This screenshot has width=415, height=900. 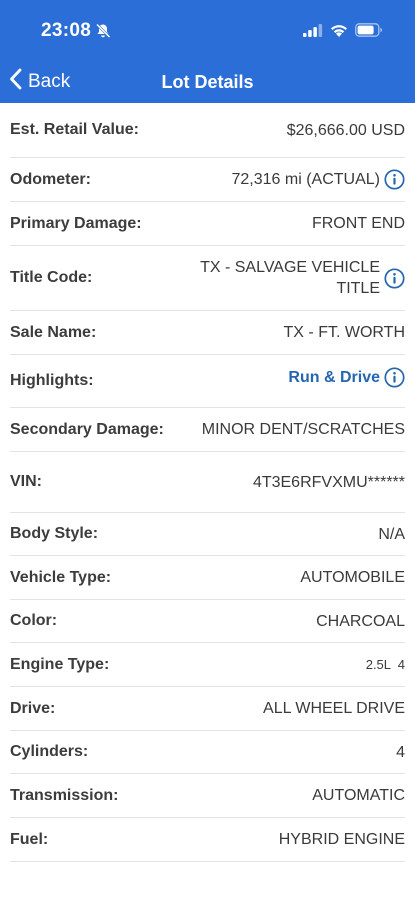 What do you see at coordinates (303, 429) in the screenshot?
I see `row-value: MINOR DENT/SCRATCHES` at bounding box center [303, 429].